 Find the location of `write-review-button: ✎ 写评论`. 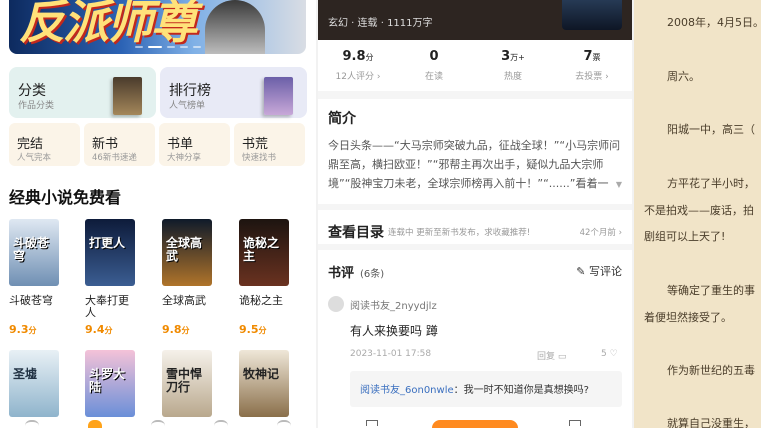

write-review-button: ✎ 写评论 is located at coordinates (599, 271).